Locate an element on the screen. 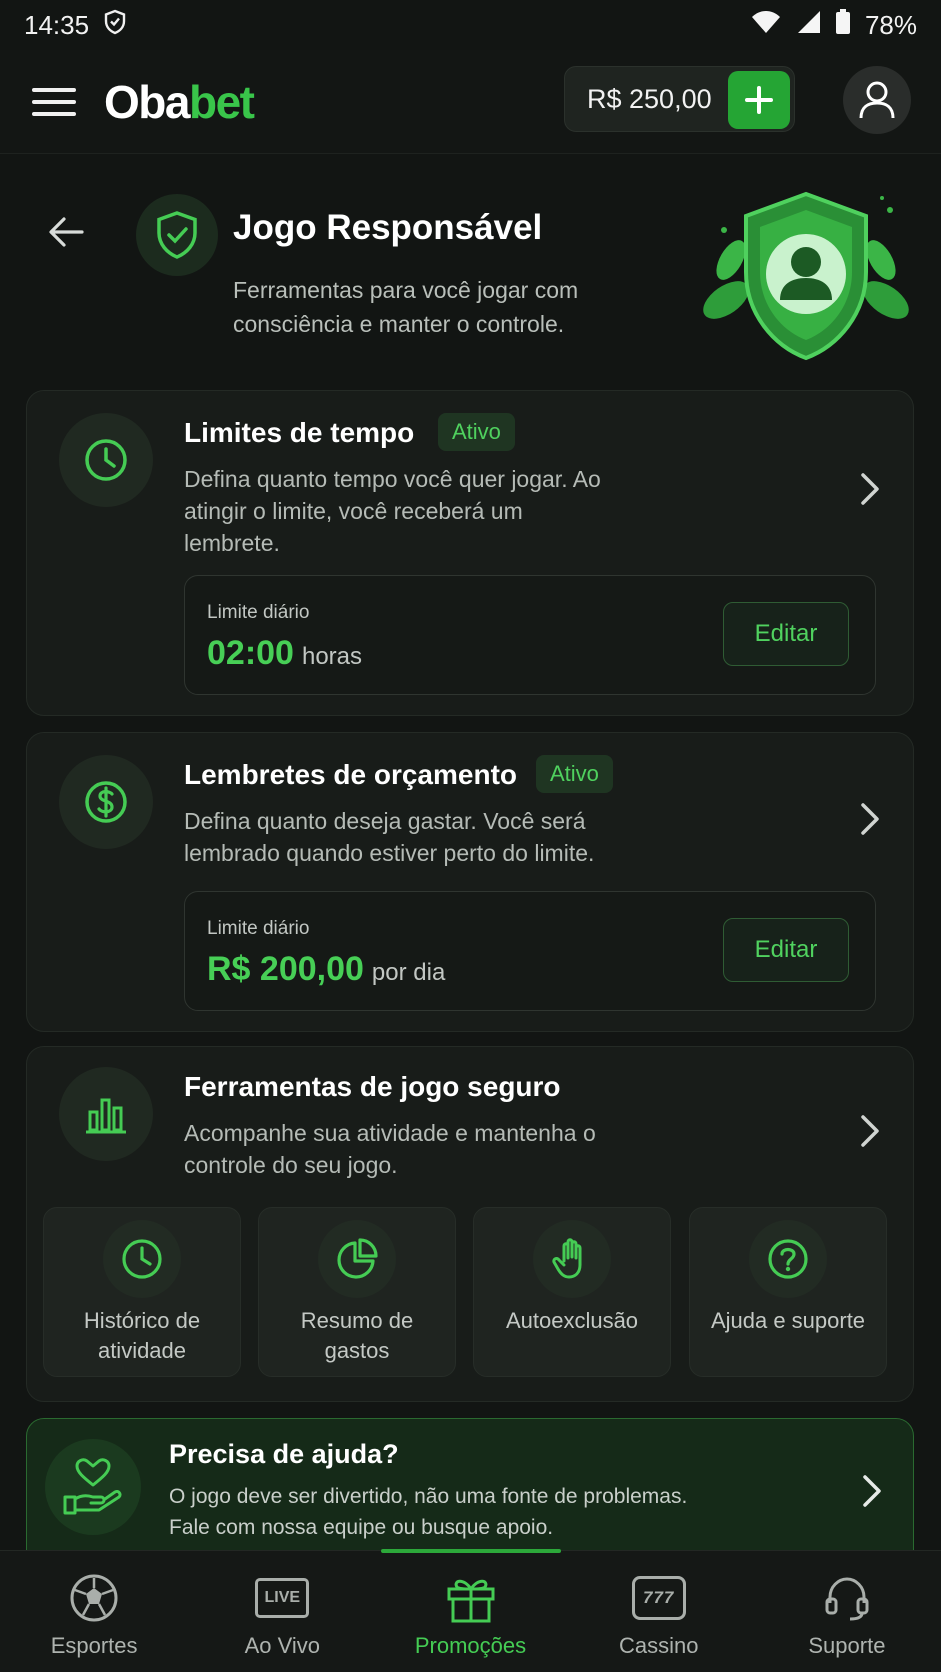 This screenshot has width=941, height=1672. profile-button is located at coordinates (877, 100).